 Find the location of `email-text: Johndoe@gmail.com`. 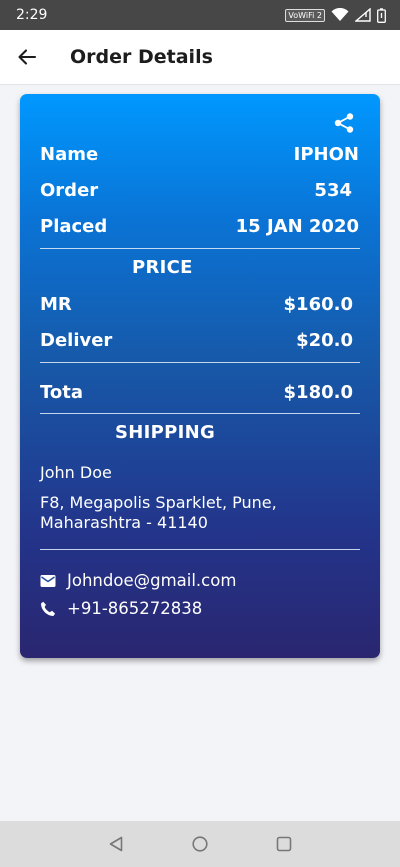

email-text: Johndoe@gmail.com is located at coordinates (152, 580).